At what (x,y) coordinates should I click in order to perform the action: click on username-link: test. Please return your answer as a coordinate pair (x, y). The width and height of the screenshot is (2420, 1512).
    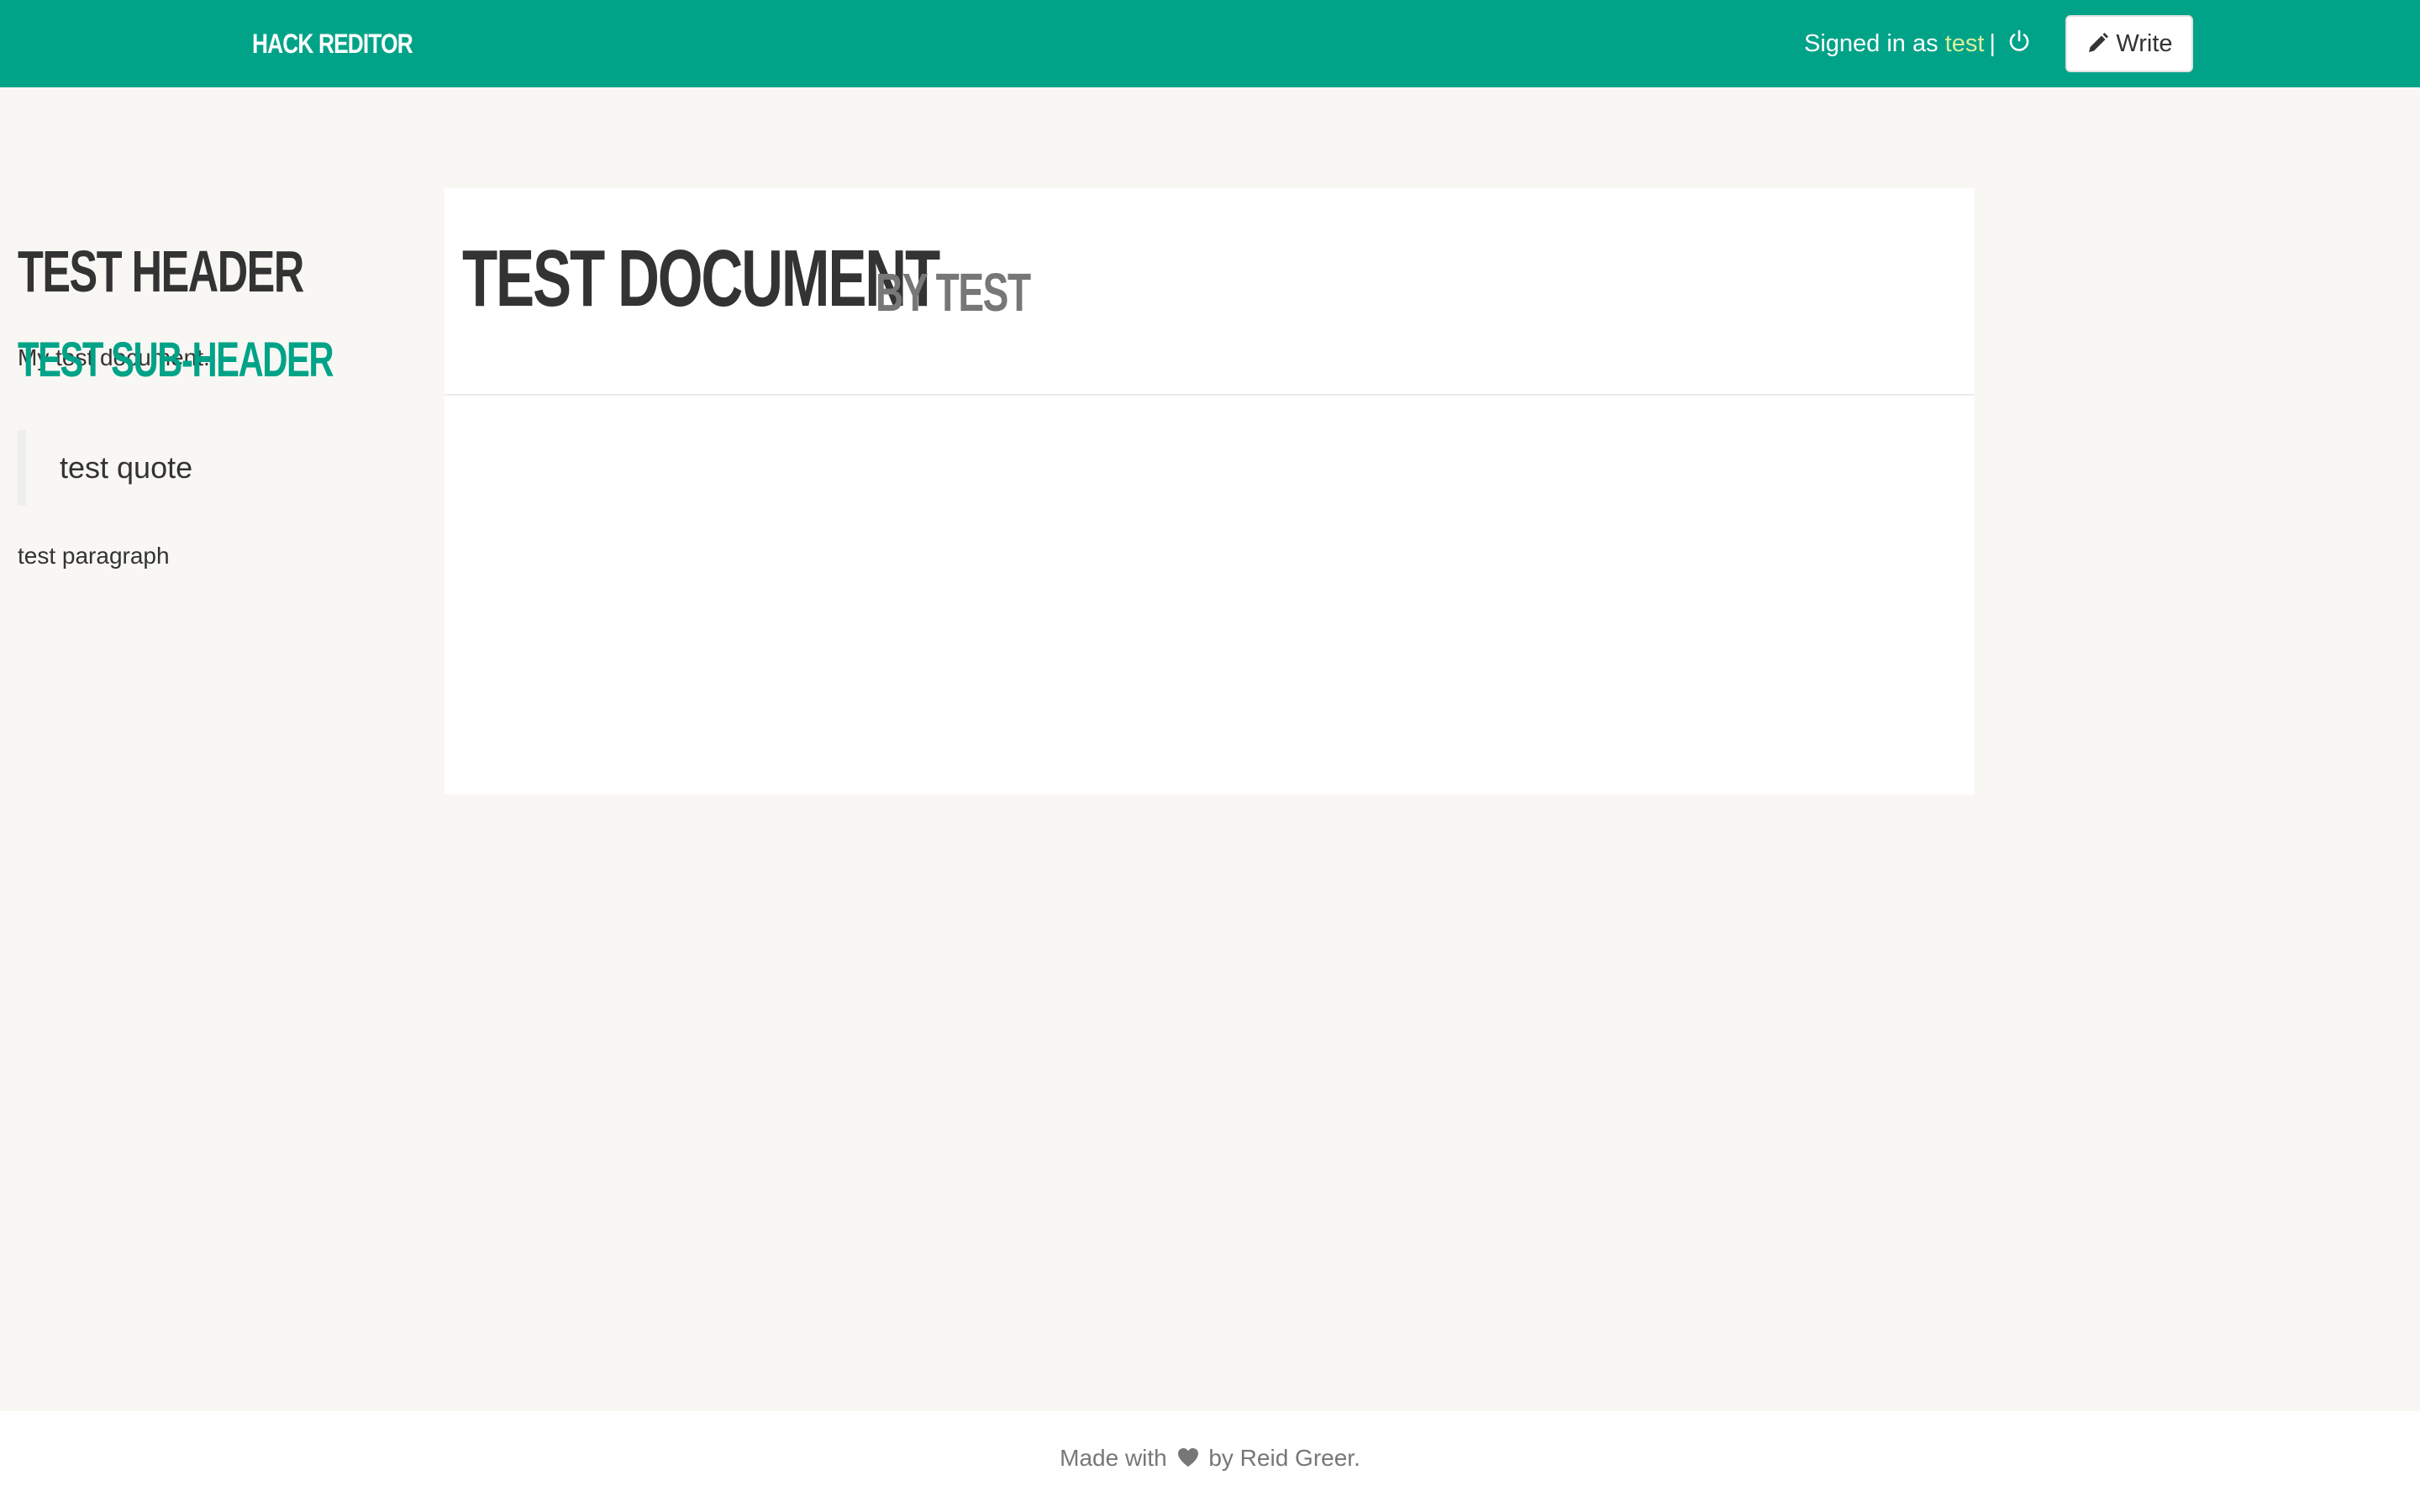
    Looking at the image, I should click on (1965, 43).